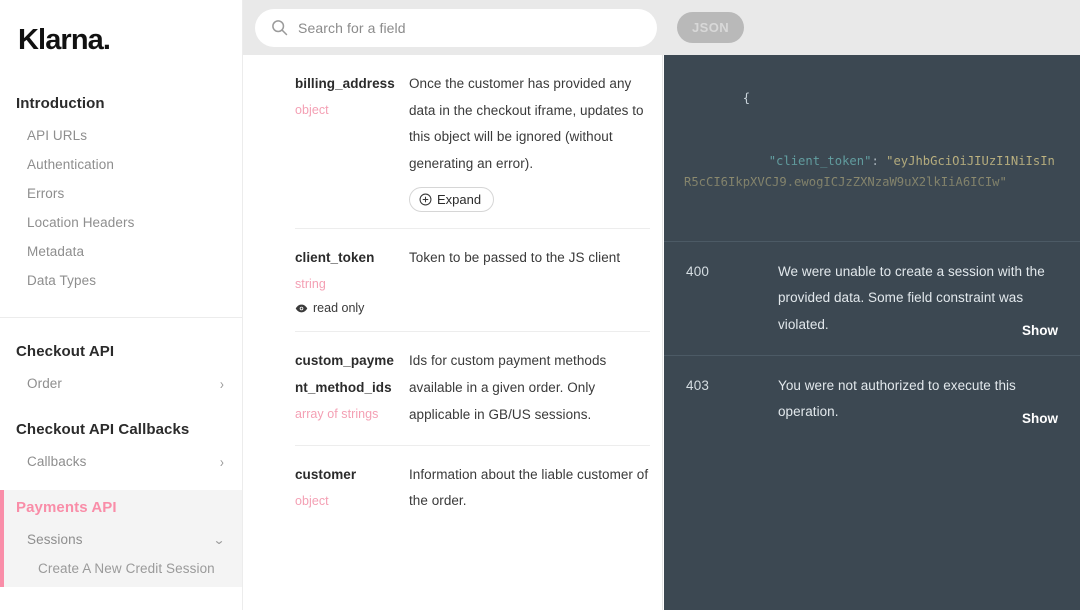  What do you see at coordinates (121, 383) in the screenshot?
I see `sidebar-item-order: Order ›` at bounding box center [121, 383].